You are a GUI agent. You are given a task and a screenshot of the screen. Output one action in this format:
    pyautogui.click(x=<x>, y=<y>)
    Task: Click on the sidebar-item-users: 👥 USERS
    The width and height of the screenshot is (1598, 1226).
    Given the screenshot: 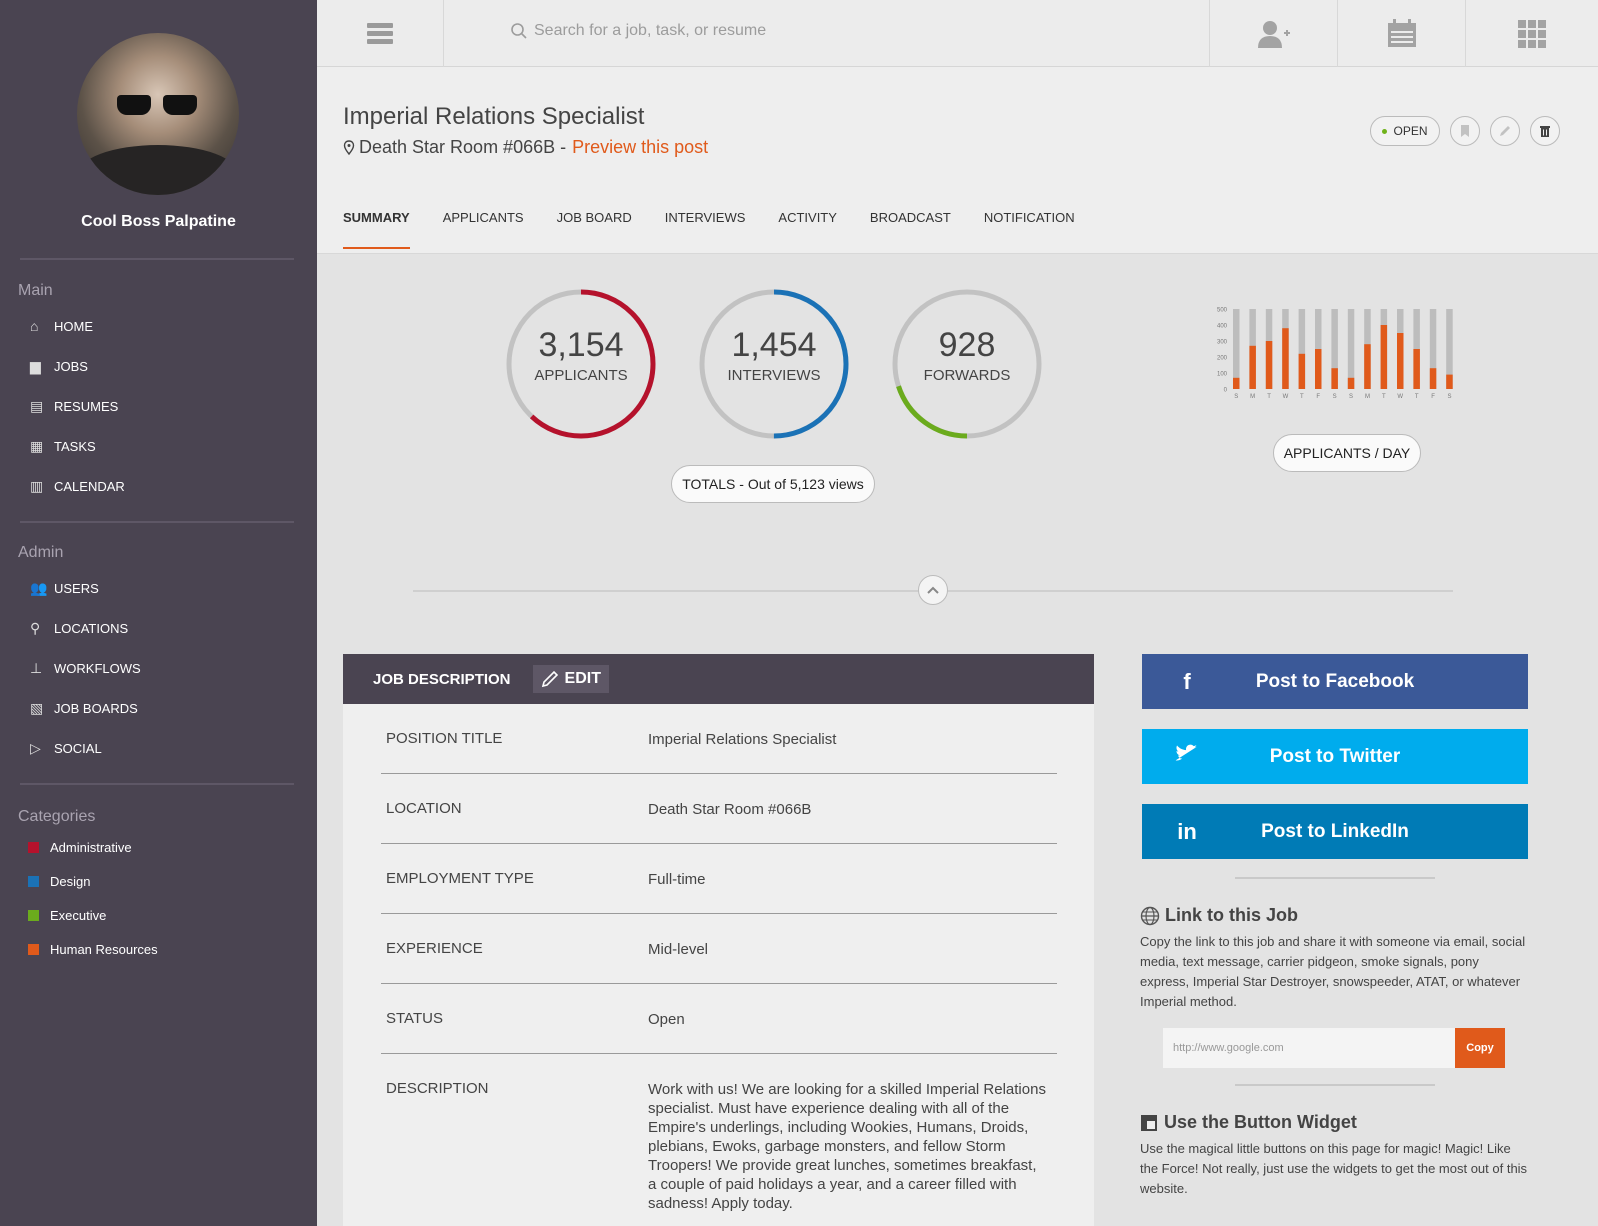 What is the action you would take?
    pyautogui.click(x=64, y=588)
    